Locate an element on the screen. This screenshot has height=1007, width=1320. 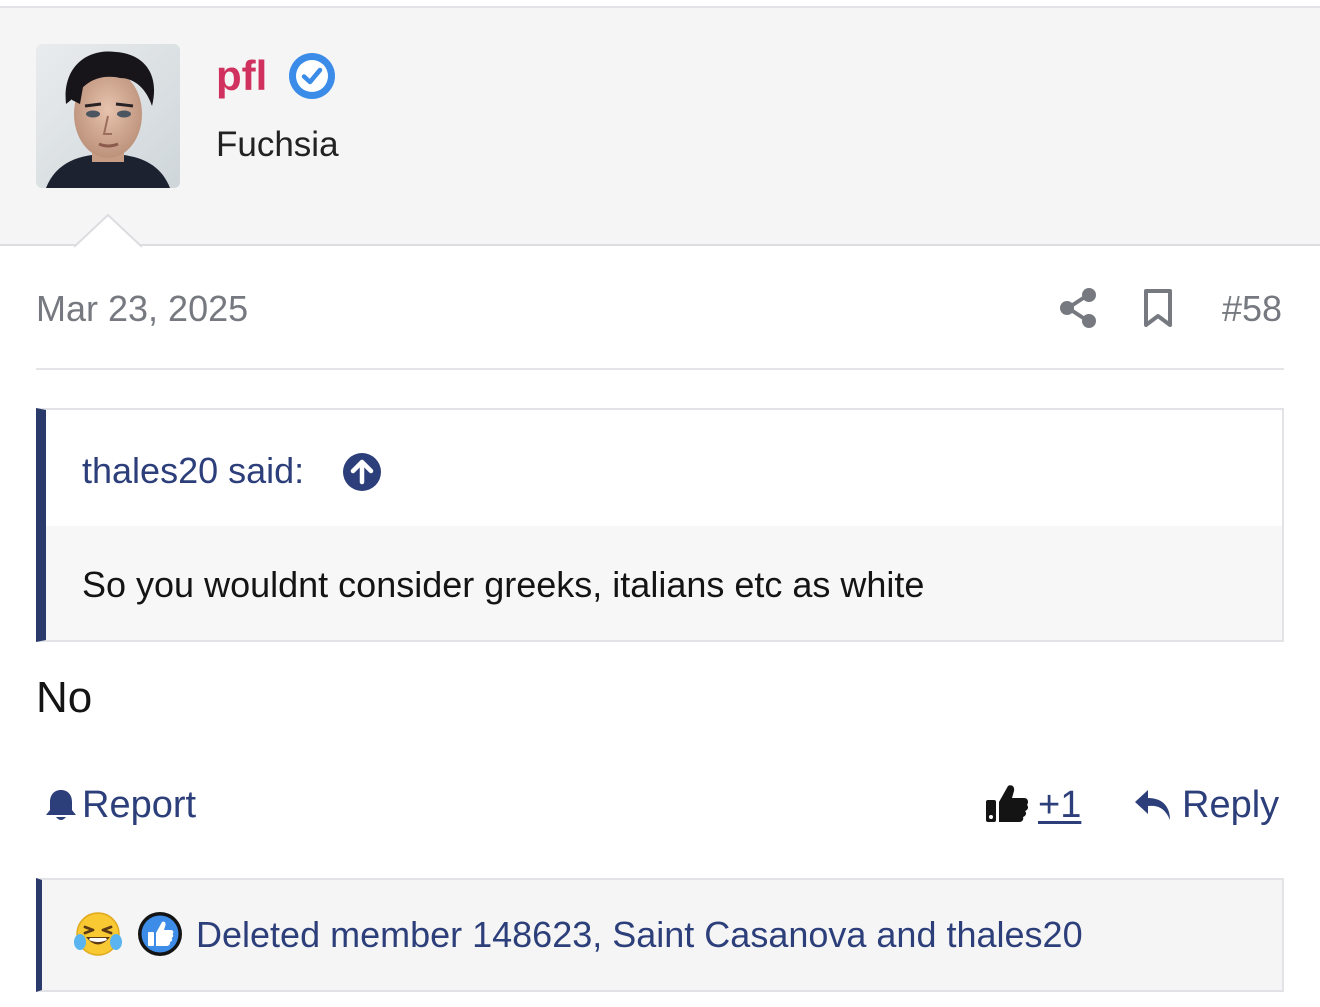
header-pointer-arrow is located at coordinates (108, 231).